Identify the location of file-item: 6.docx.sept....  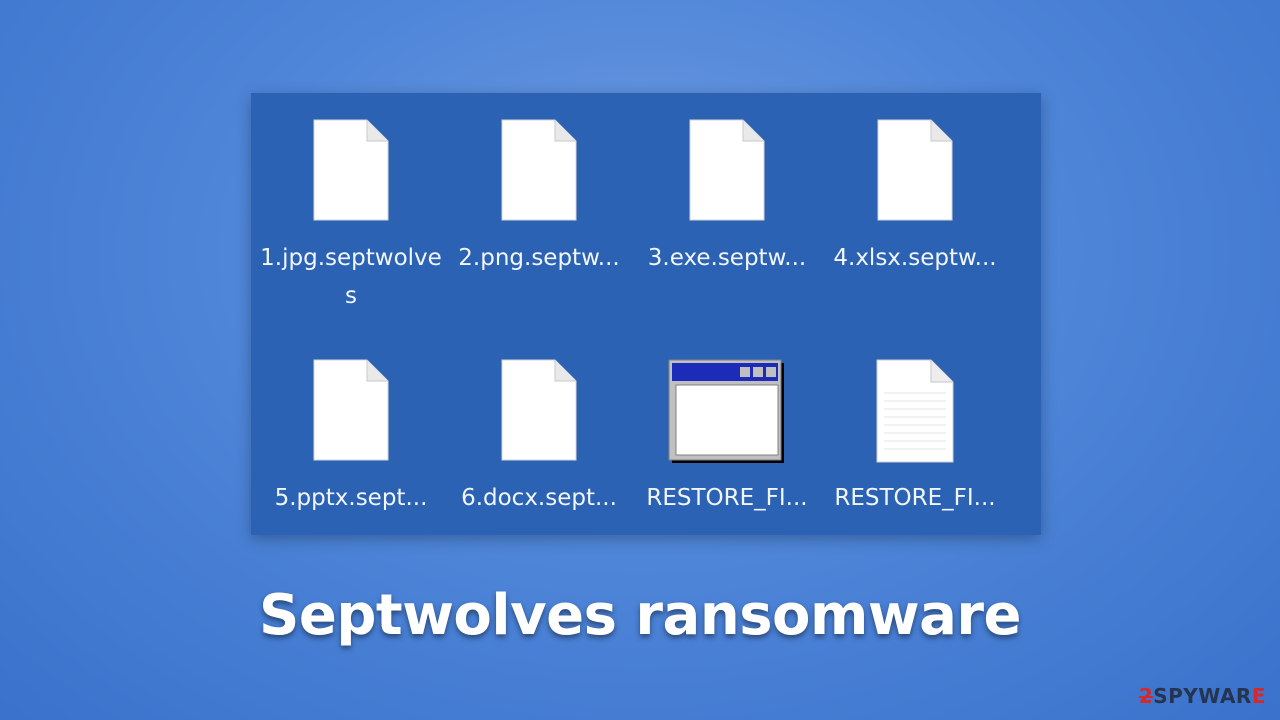
(539, 438).